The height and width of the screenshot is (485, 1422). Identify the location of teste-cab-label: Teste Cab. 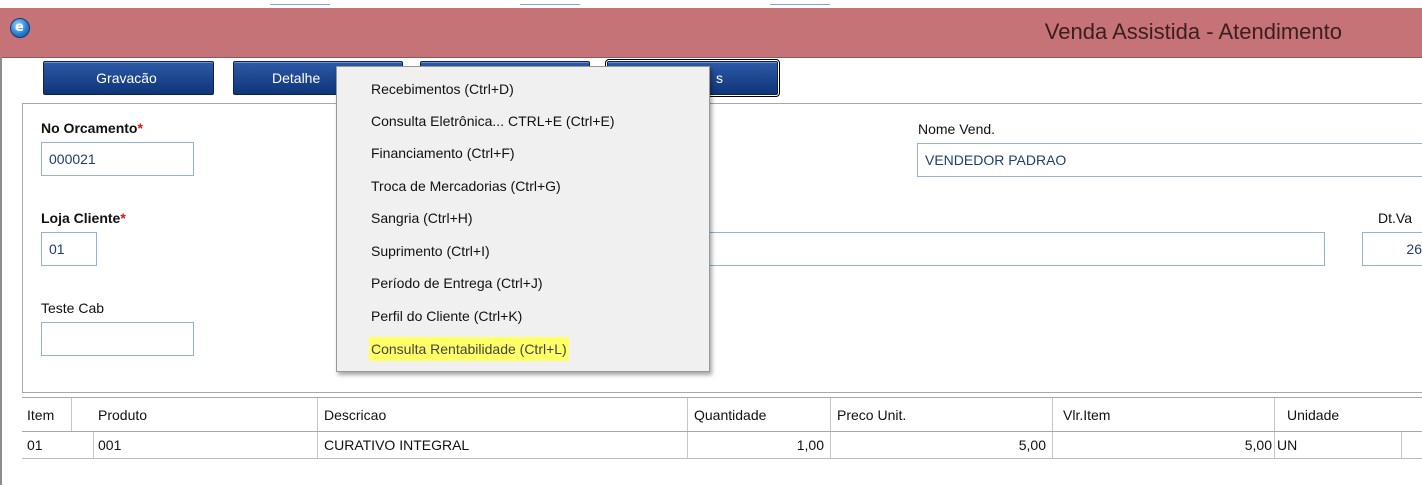
(73, 308).